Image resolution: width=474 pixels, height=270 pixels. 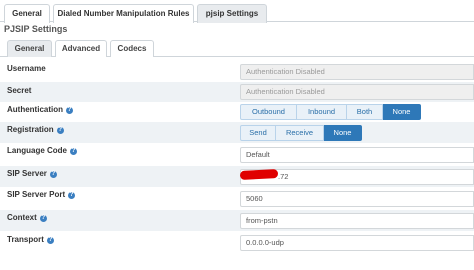 I want to click on transport-label: Transport?, so click(x=30, y=239).